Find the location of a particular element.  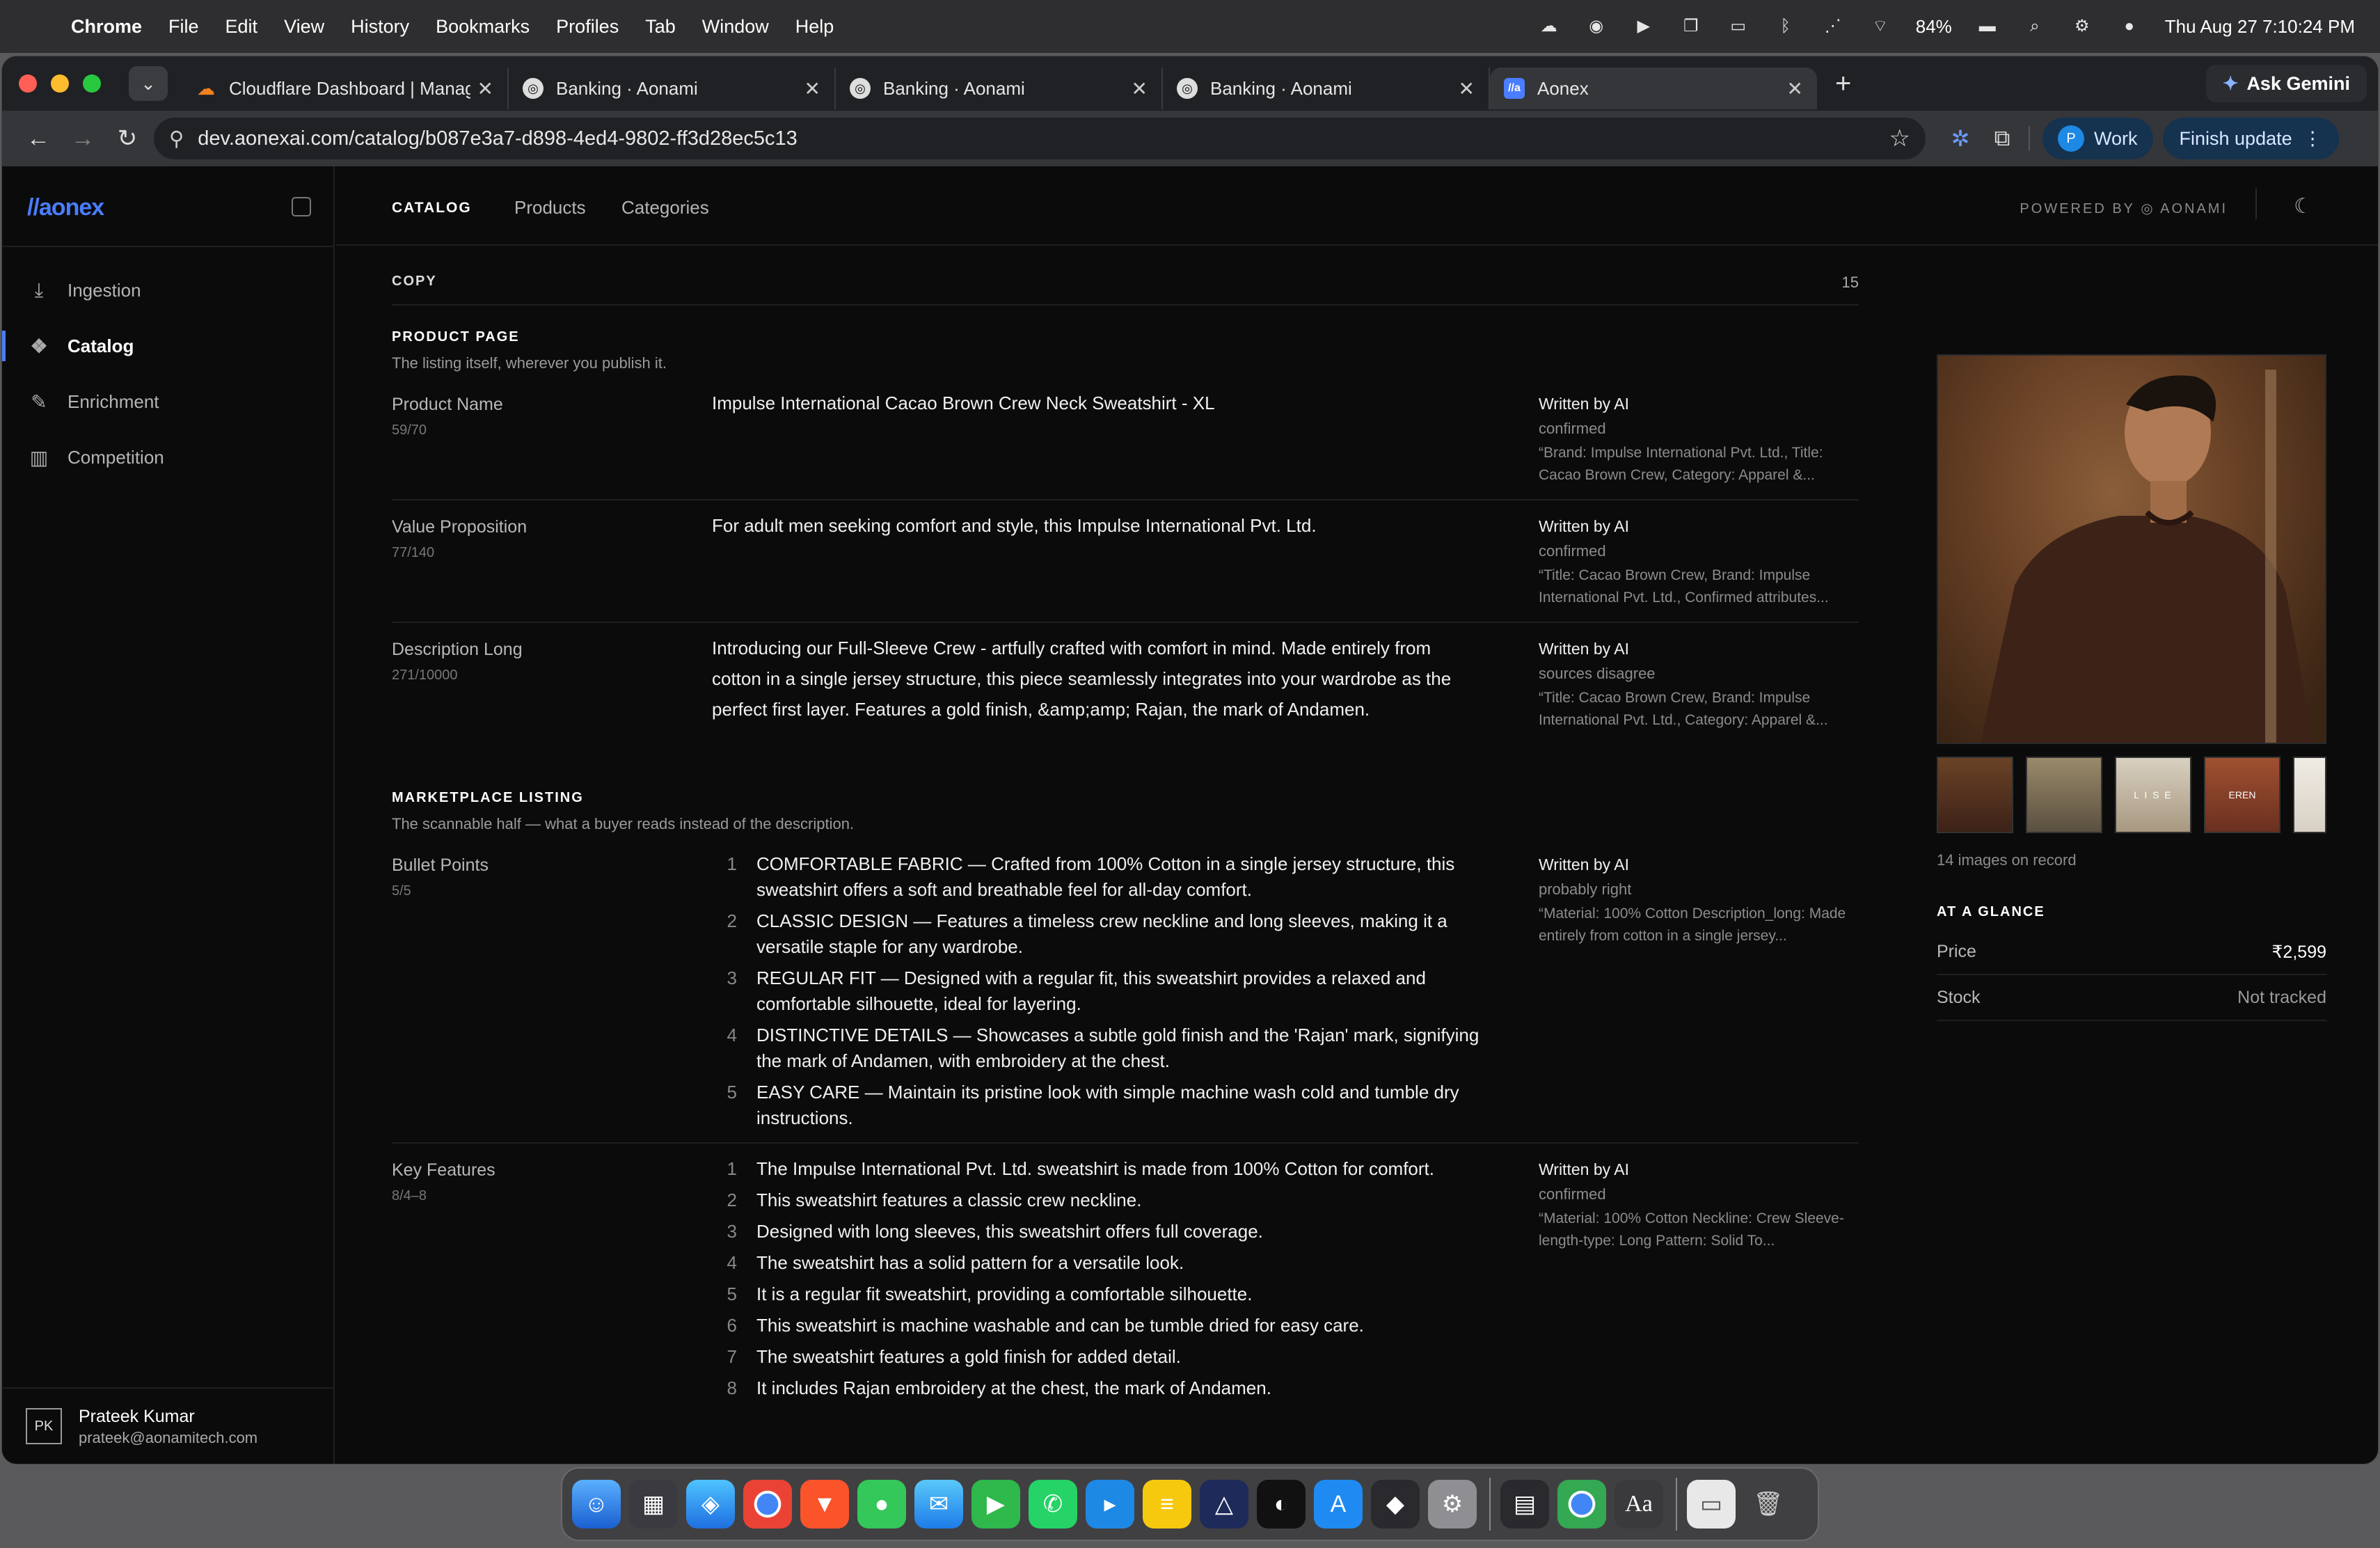

zoom-icon: ▸ is located at coordinates (1110, 1504).